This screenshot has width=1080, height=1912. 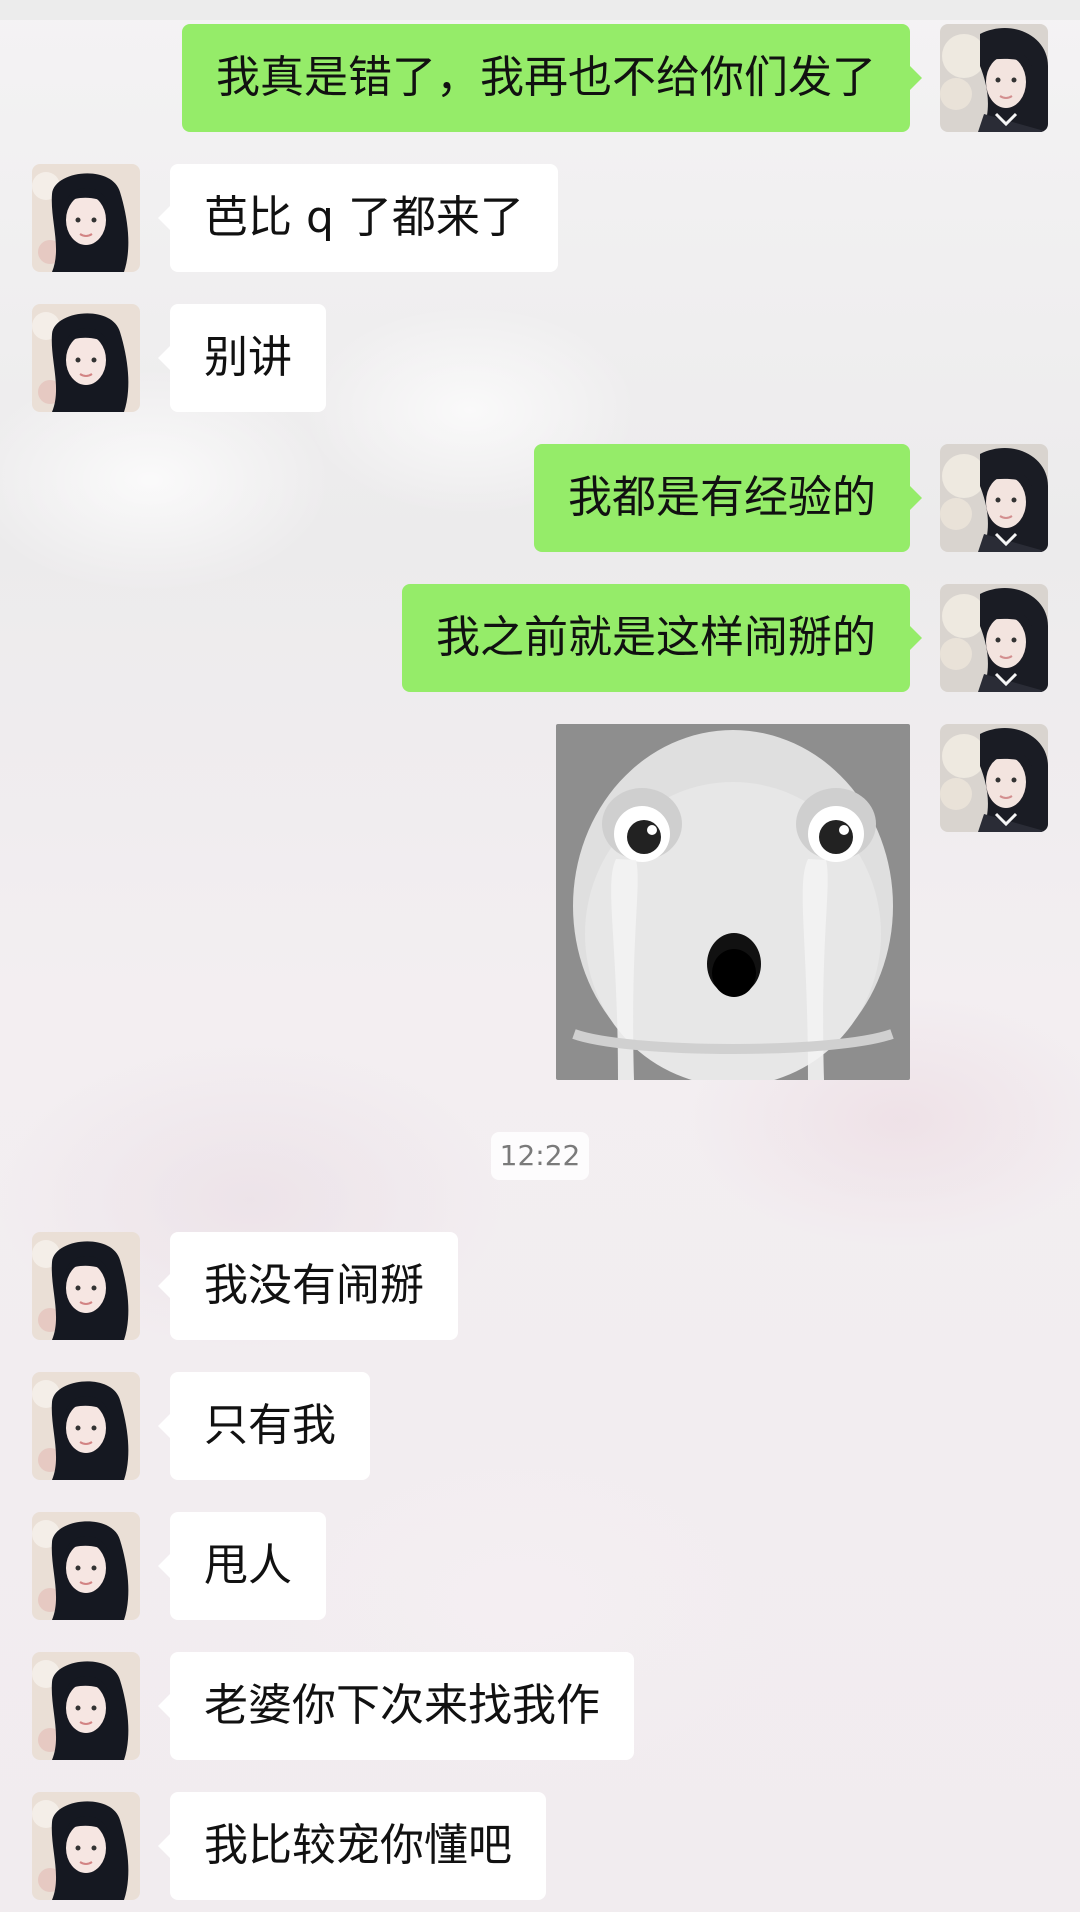 I want to click on message-row-incoming: 我比较宠你懂吧, so click(x=540, y=1846).